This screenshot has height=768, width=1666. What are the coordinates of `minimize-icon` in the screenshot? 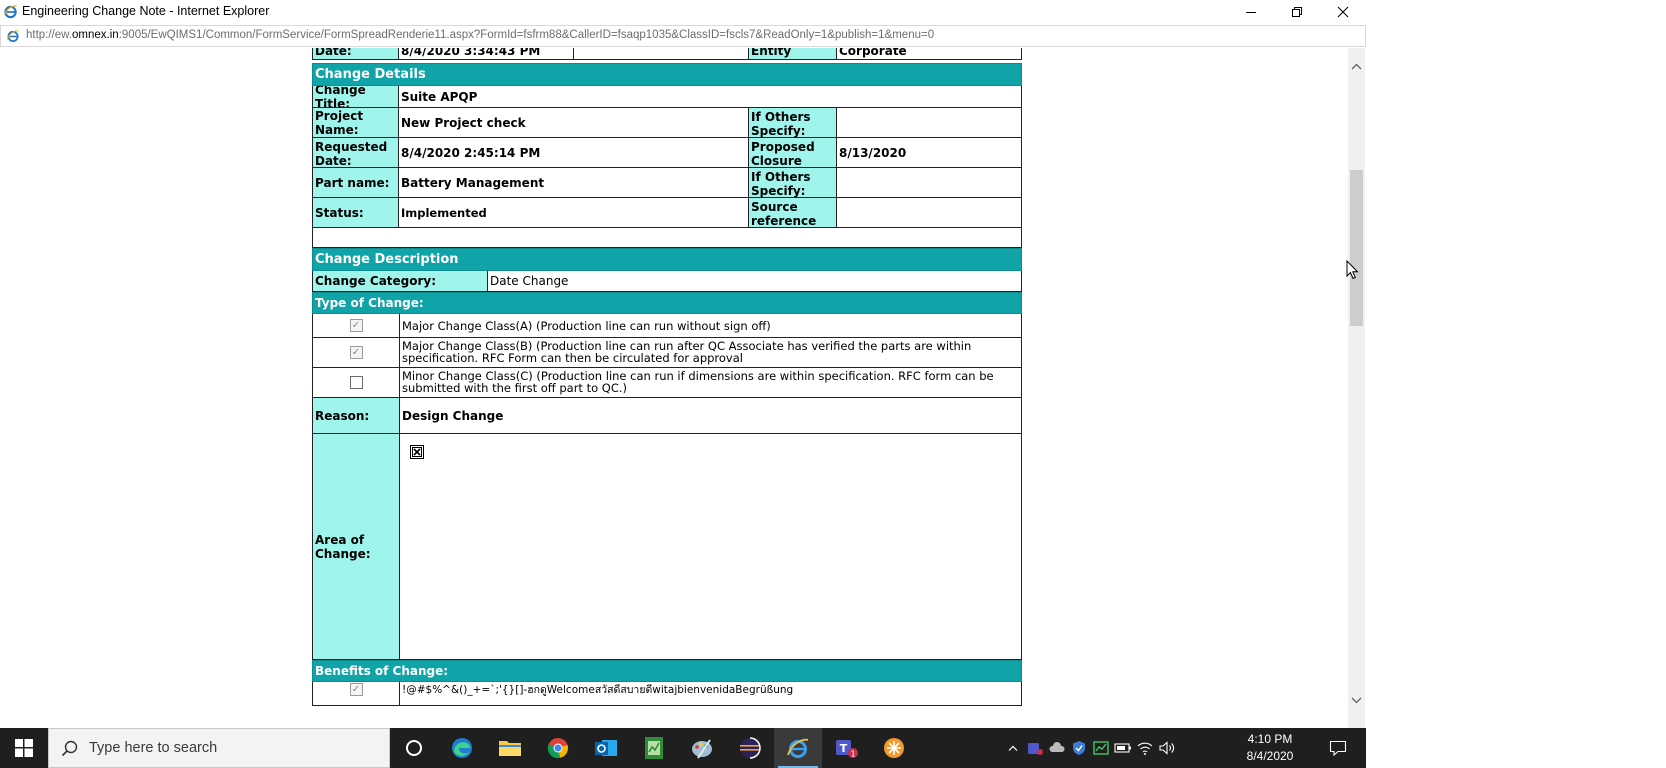 It's located at (1251, 12).